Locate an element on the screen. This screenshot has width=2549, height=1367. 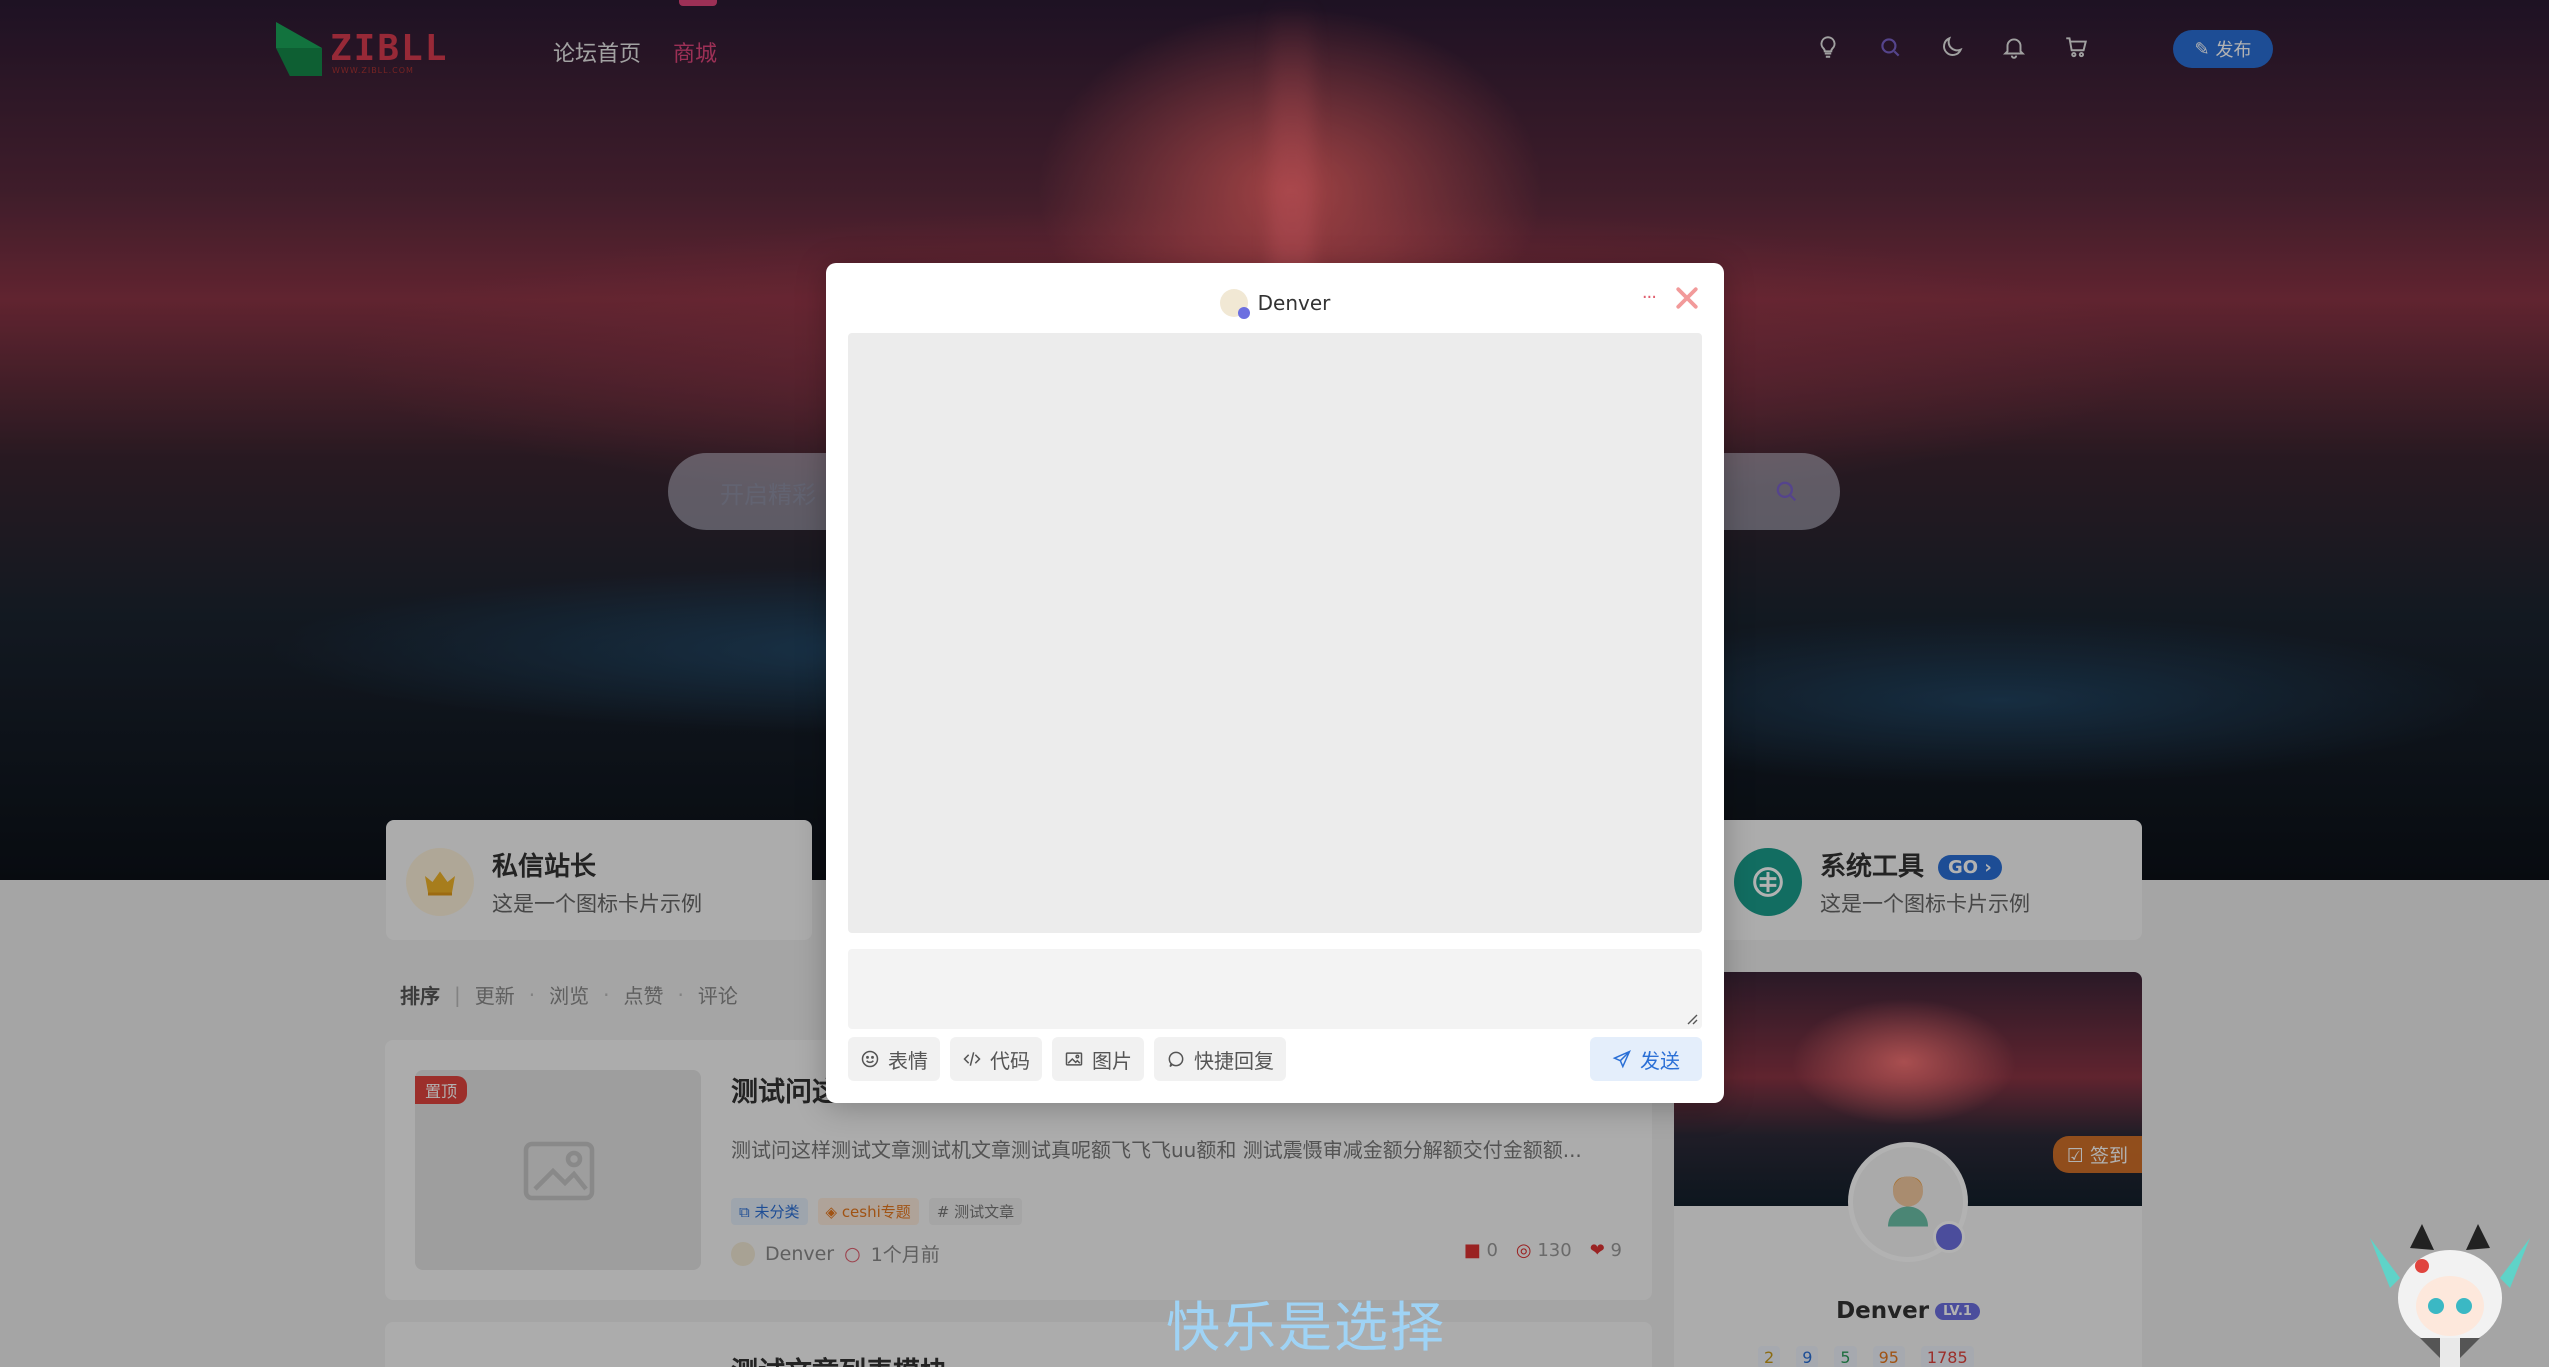
code-label: 代码 is located at coordinates (1010, 1060).